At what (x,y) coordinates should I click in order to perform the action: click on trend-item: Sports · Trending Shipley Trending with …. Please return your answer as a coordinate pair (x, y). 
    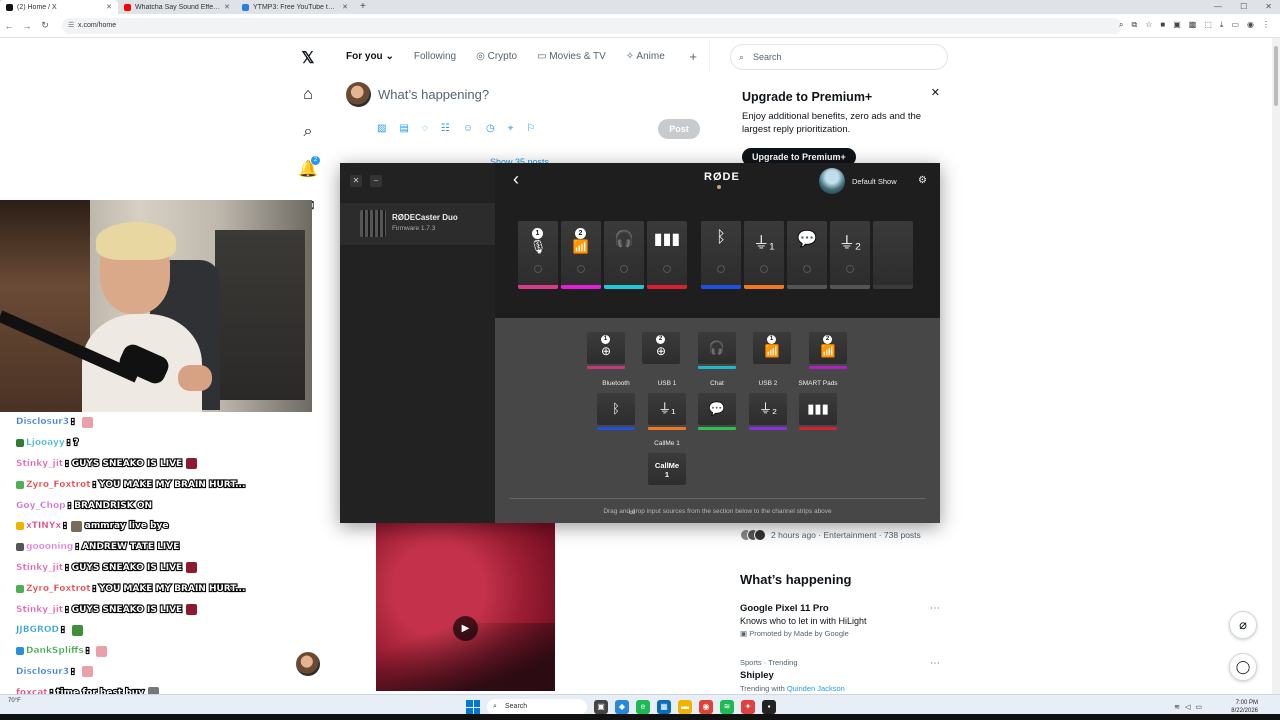
    Looking at the image, I should click on (840, 675).